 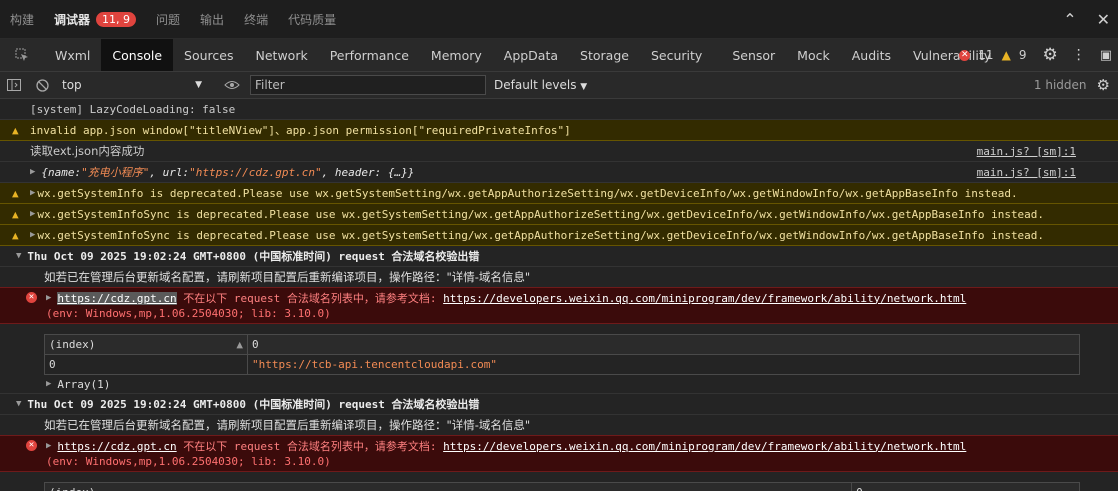 What do you see at coordinates (168, 19) in the screenshot?
I see `tab-issues: 问题` at bounding box center [168, 19].